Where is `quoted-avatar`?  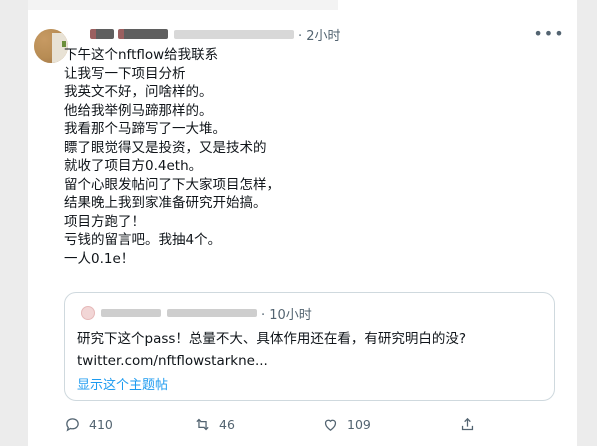 quoted-avatar is located at coordinates (88, 313).